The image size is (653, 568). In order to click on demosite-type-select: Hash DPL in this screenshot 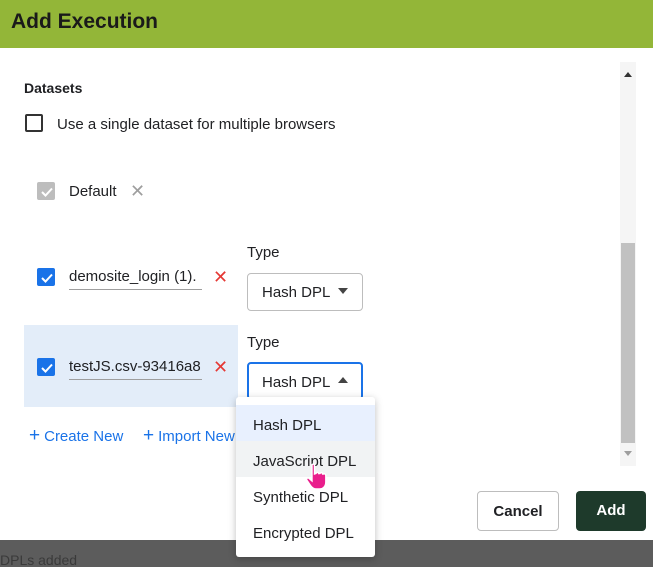, I will do `click(305, 292)`.